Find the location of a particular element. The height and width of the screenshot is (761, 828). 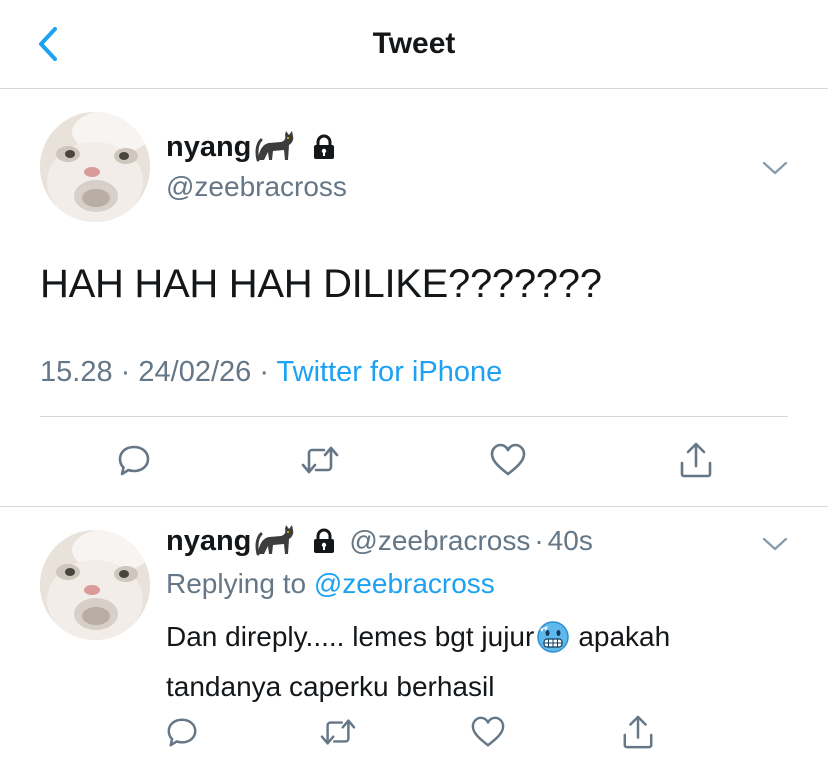

tweet-date: 24/02/26 is located at coordinates (195, 372).